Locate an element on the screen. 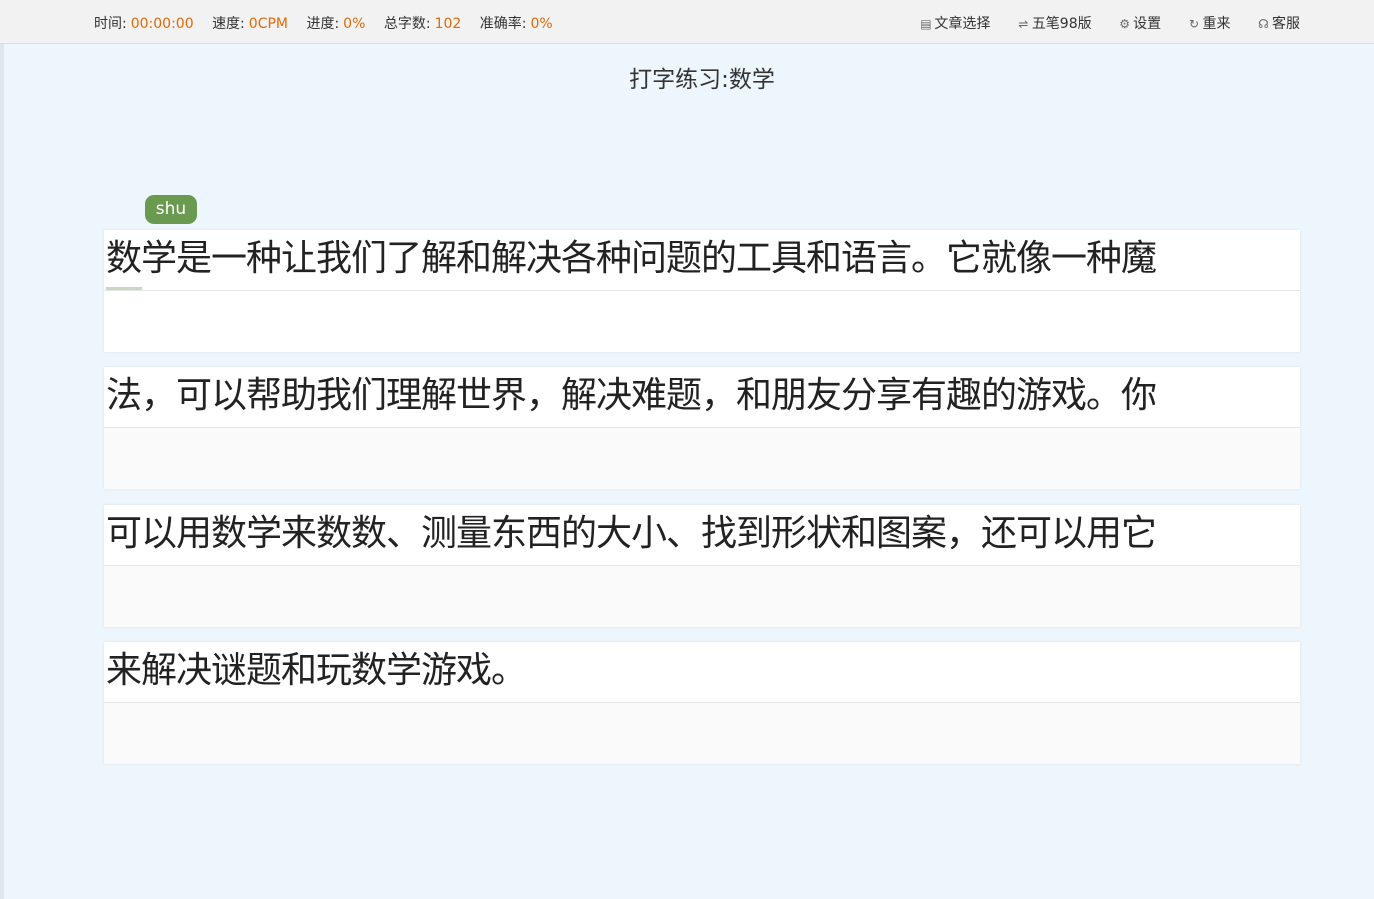 The image size is (1374, 899). article-select-button: ▤ 文章选择 is located at coordinates (954, 23).